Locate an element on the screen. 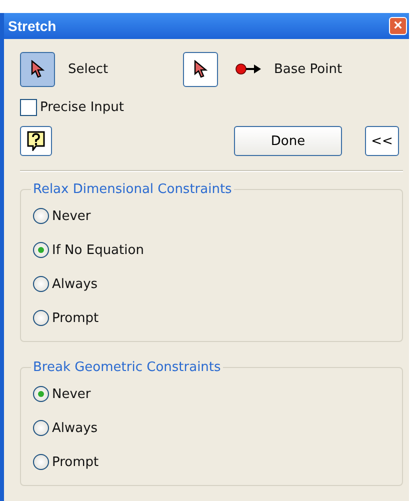  close-button: × is located at coordinates (398, 26).